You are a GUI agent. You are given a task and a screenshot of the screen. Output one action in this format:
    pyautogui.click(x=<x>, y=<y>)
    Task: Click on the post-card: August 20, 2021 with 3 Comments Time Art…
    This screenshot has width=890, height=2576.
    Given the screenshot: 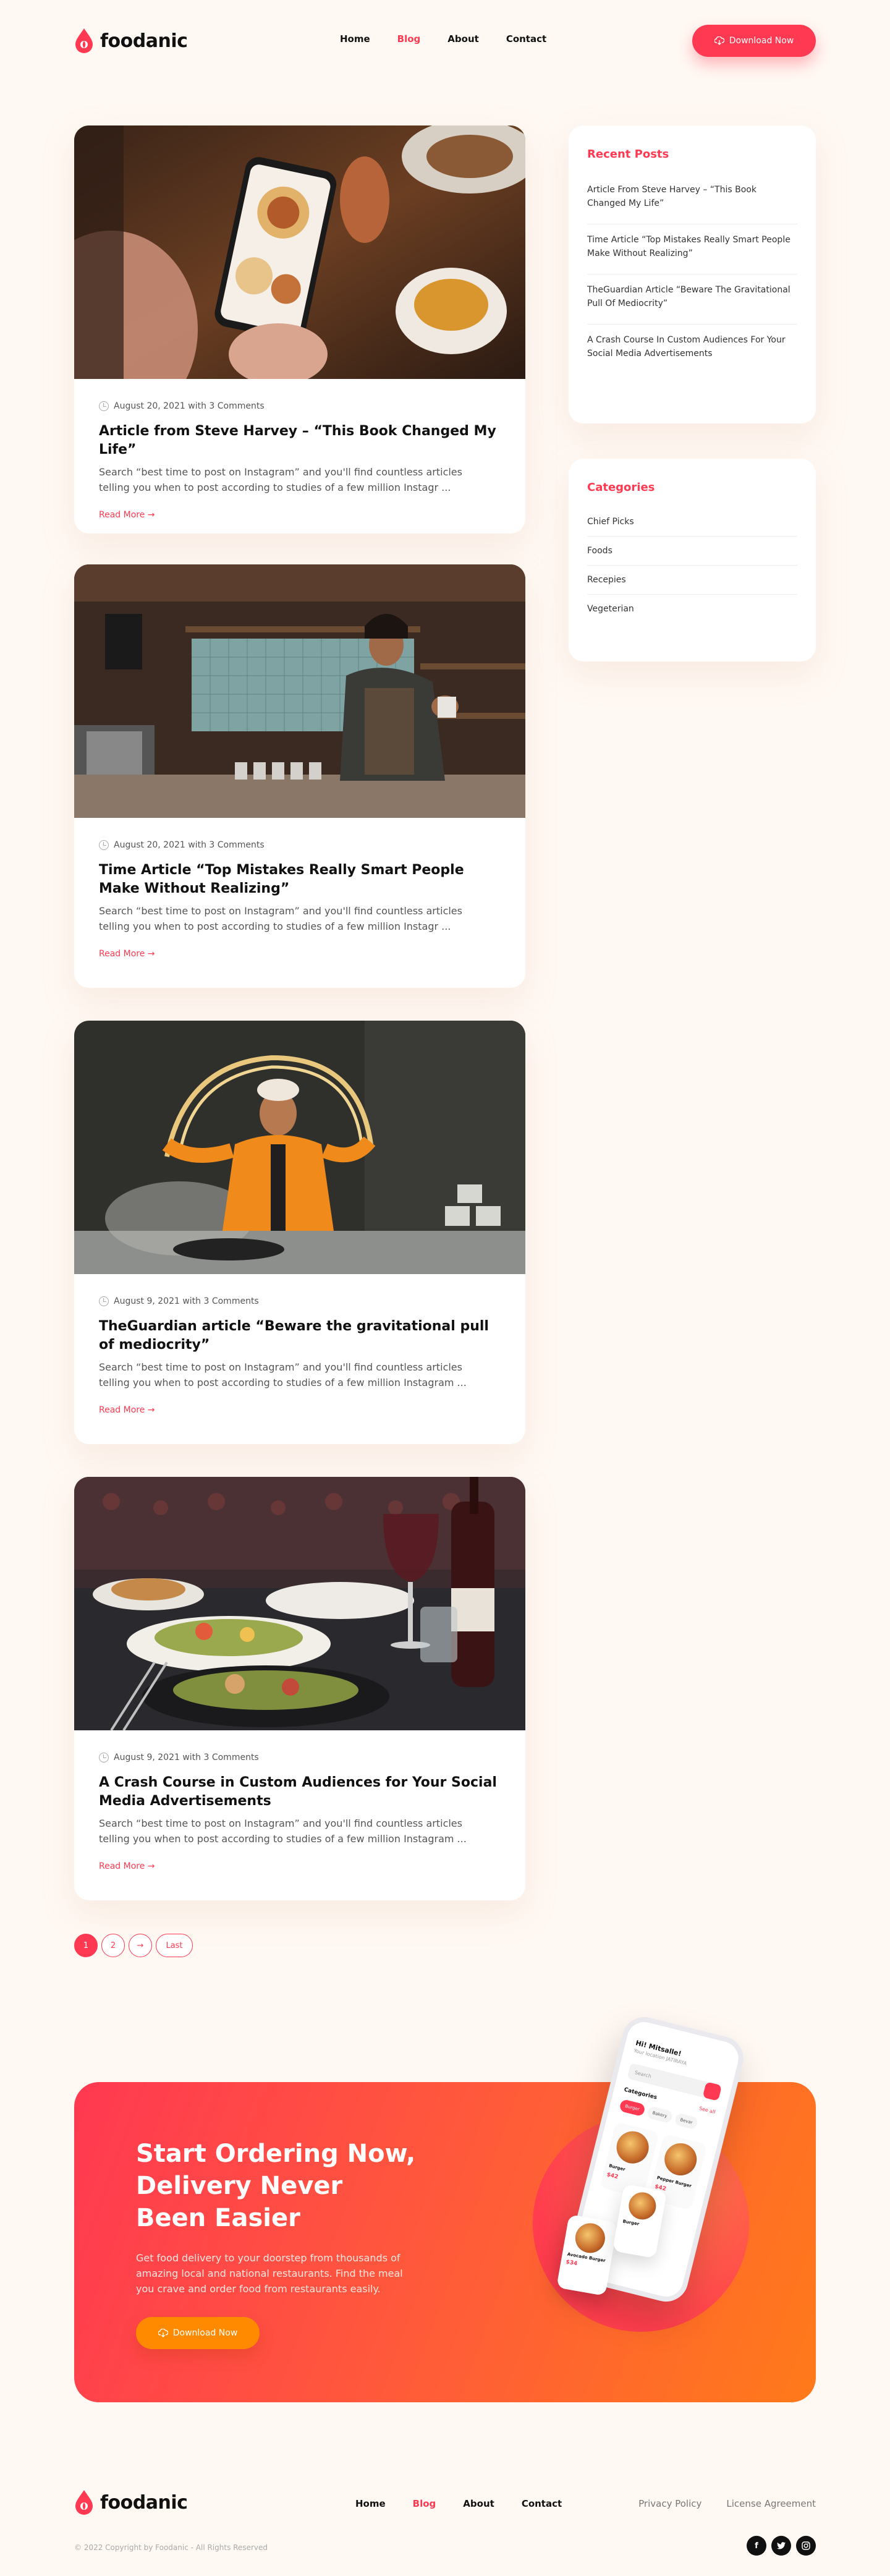 What is the action you would take?
    pyautogui.click(x=299, y=776)
    